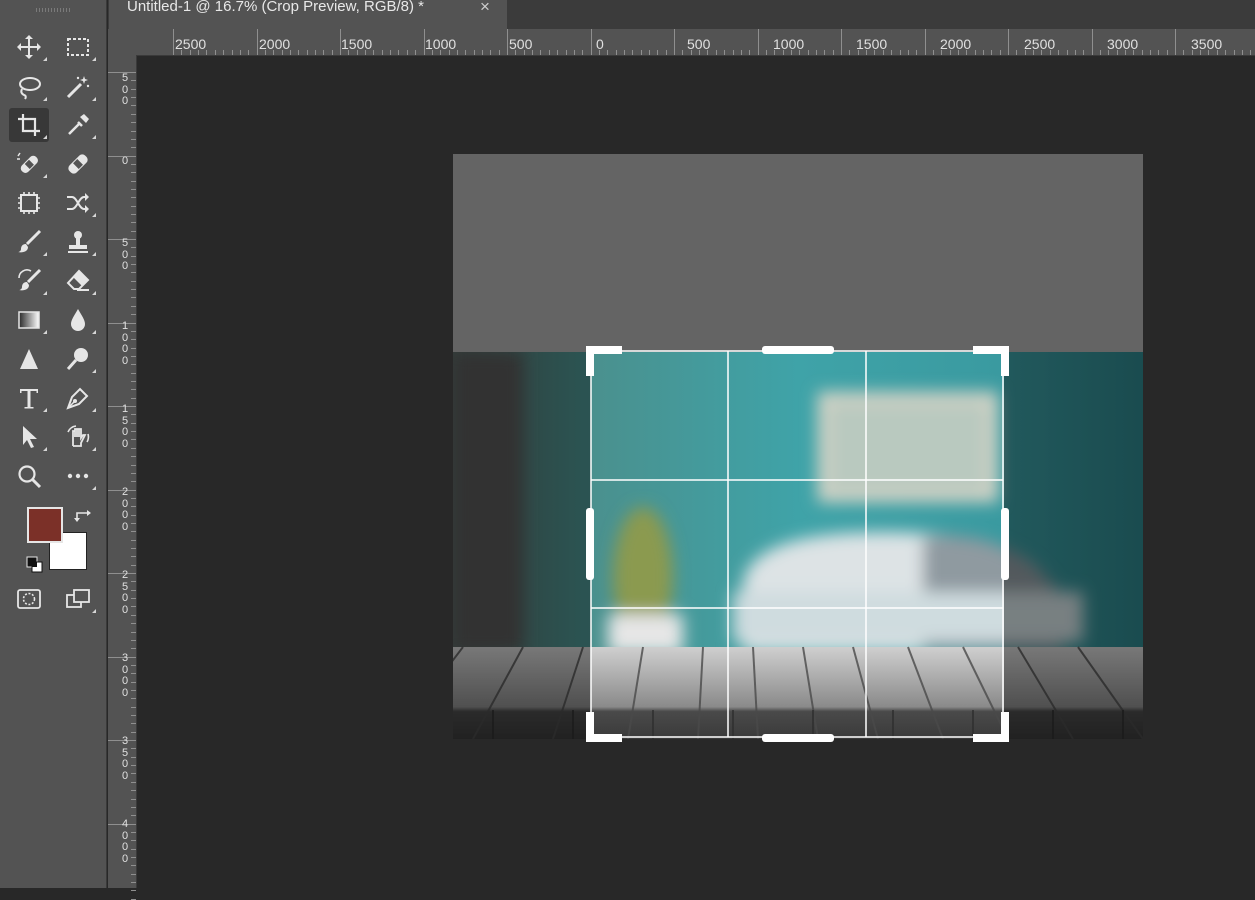 Image resolution: width=1255 pixels, height=900 pixels. I want to click on crop-border, so click(797, 544).